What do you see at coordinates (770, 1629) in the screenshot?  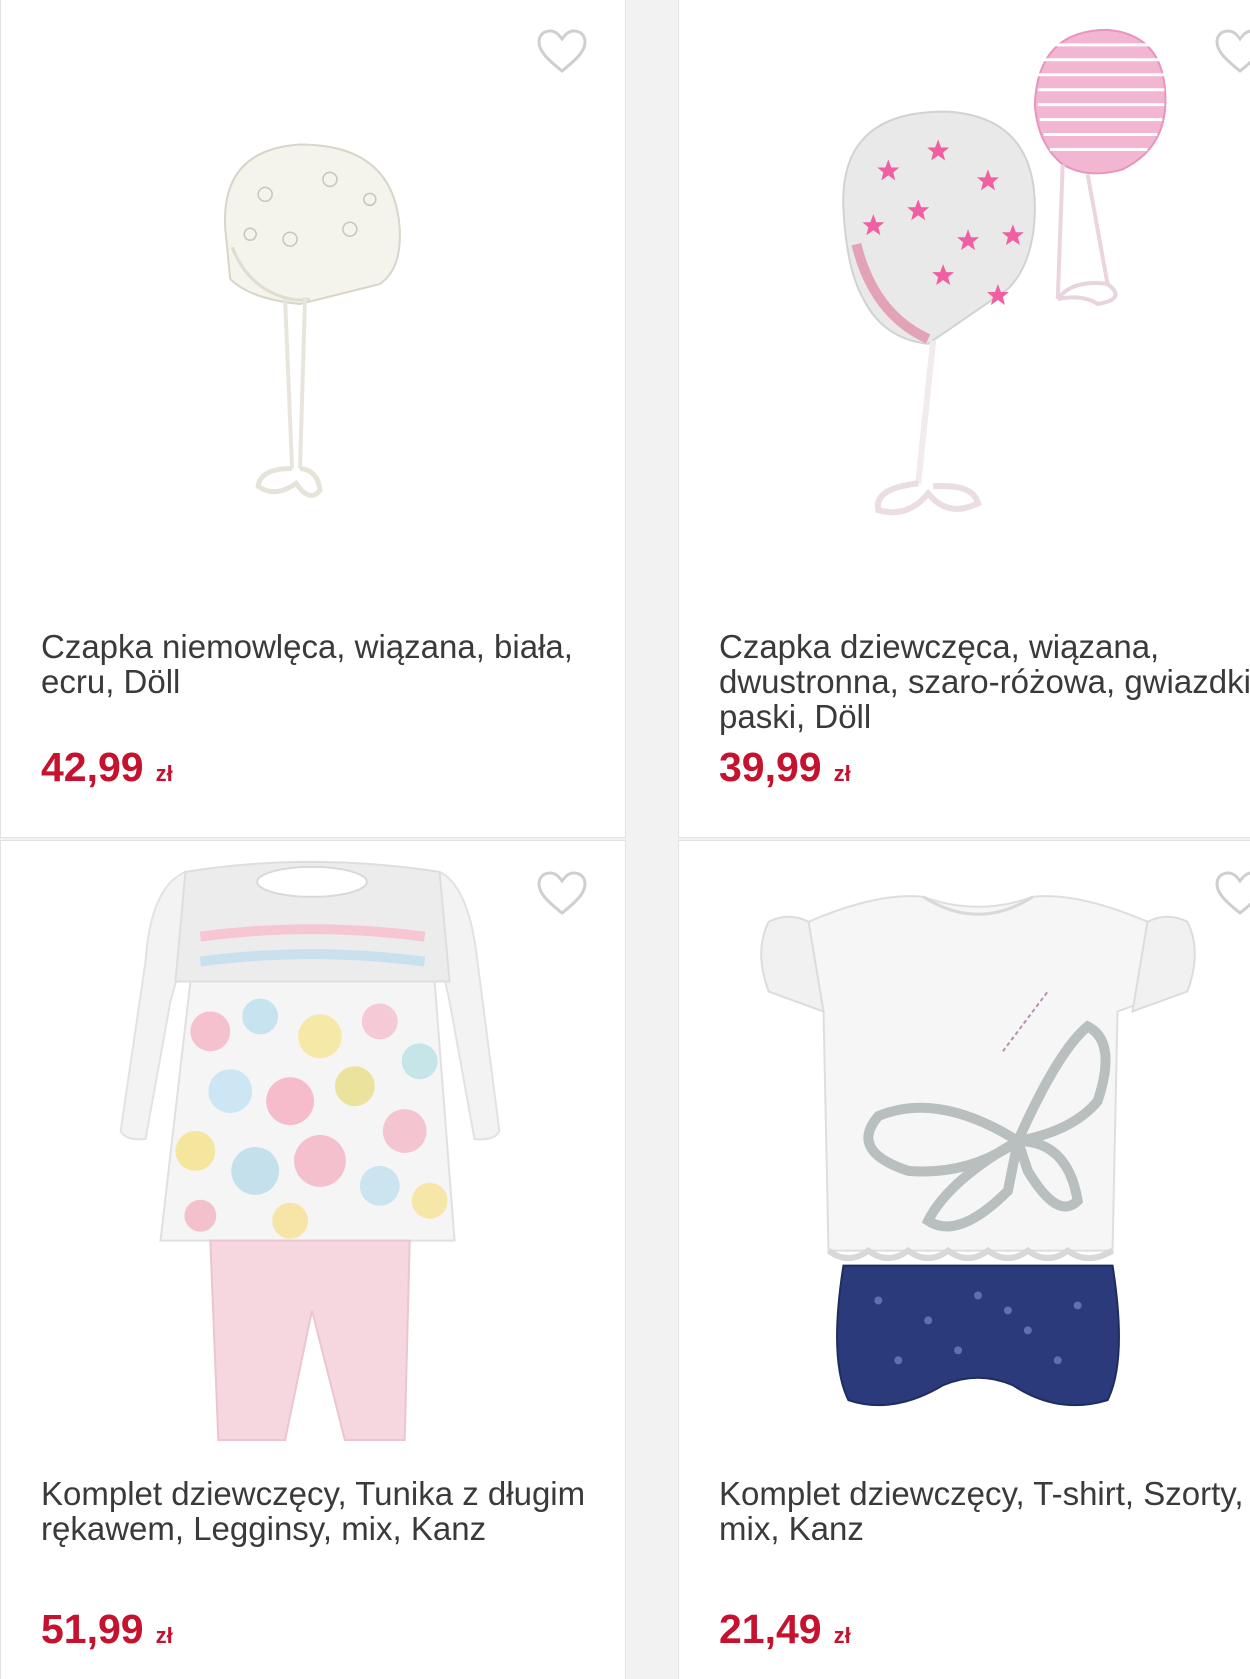 I see `price-value: 21,49` at bounding box center [770, 1629].